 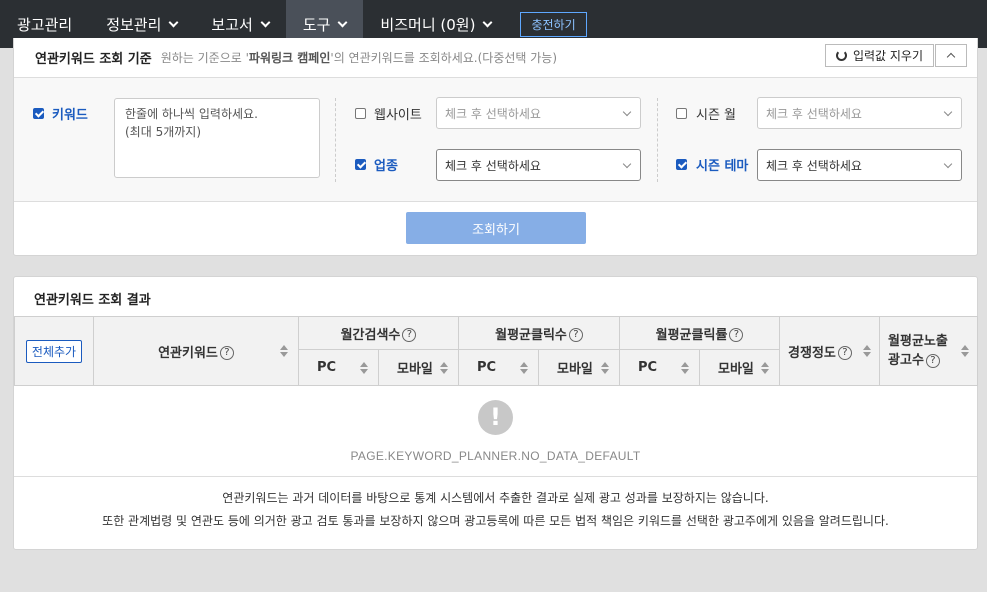 I want to click on col-monthly-search: 월간검색수?, so click(x=378, y=333).